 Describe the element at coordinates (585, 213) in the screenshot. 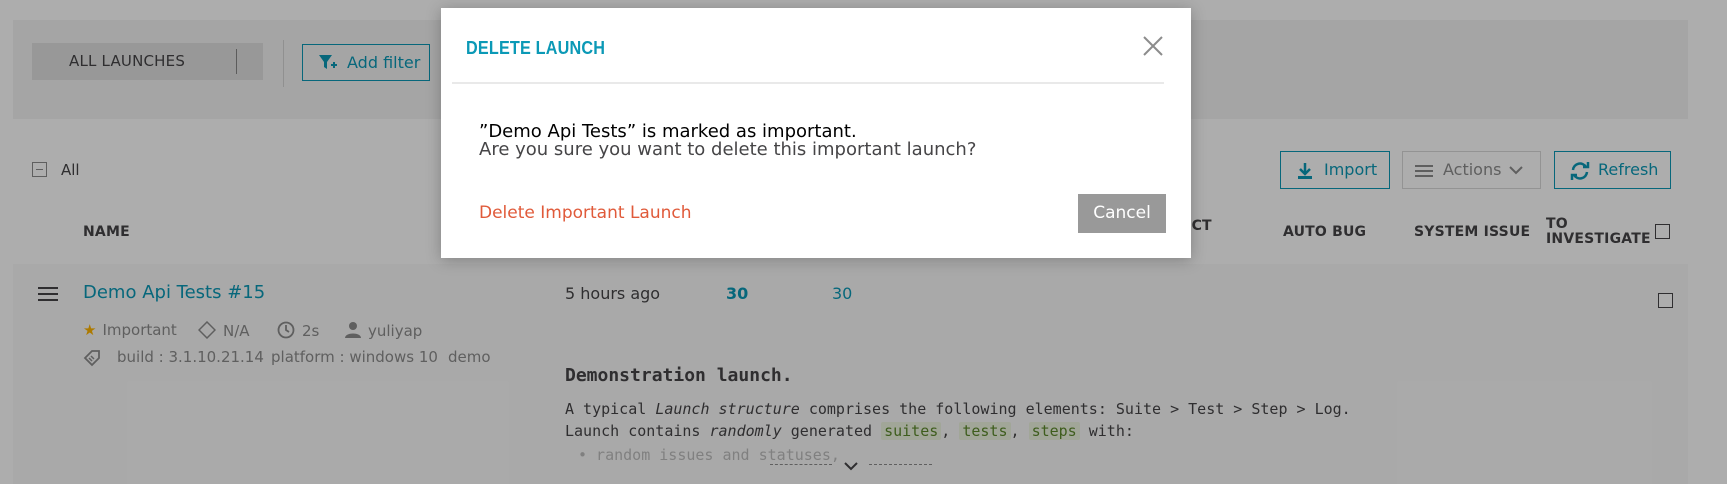

I see `delete-important-launch-button: Delete Important Launch` at that location.